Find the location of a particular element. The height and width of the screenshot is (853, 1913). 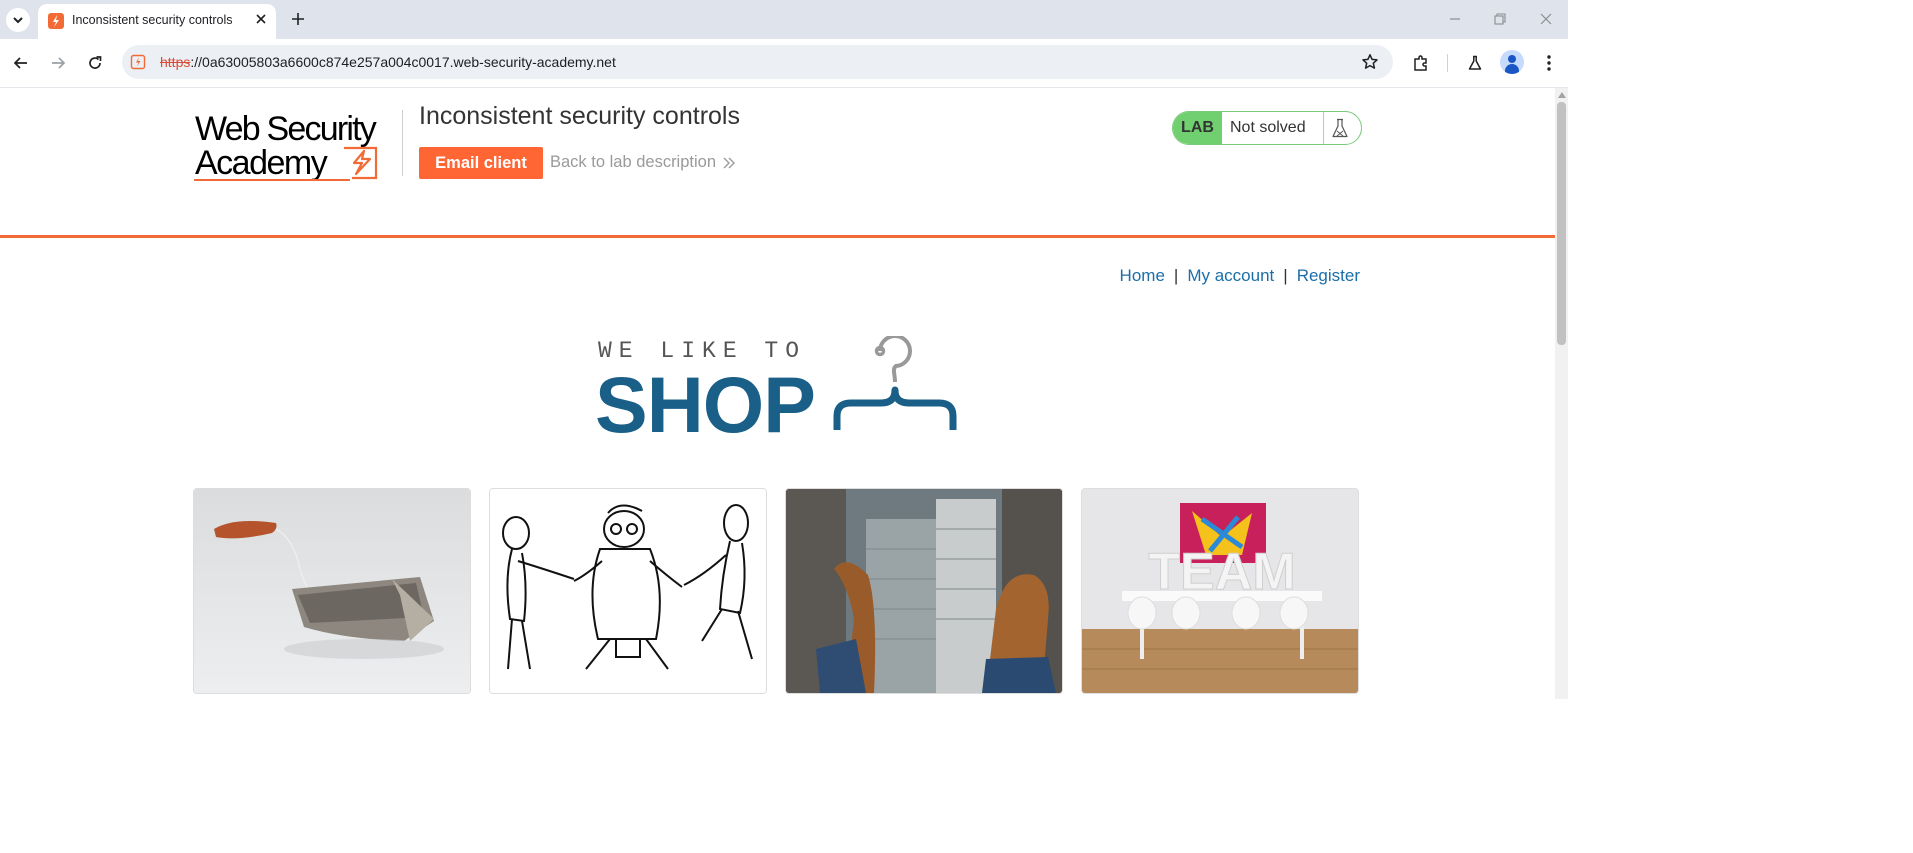

site-favicon-icon is located at coordinates (138, 62).